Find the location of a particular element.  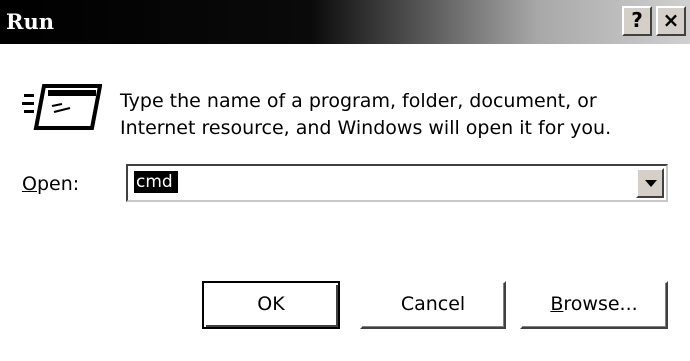

dropdown-button is located at coordinates (650, 183).